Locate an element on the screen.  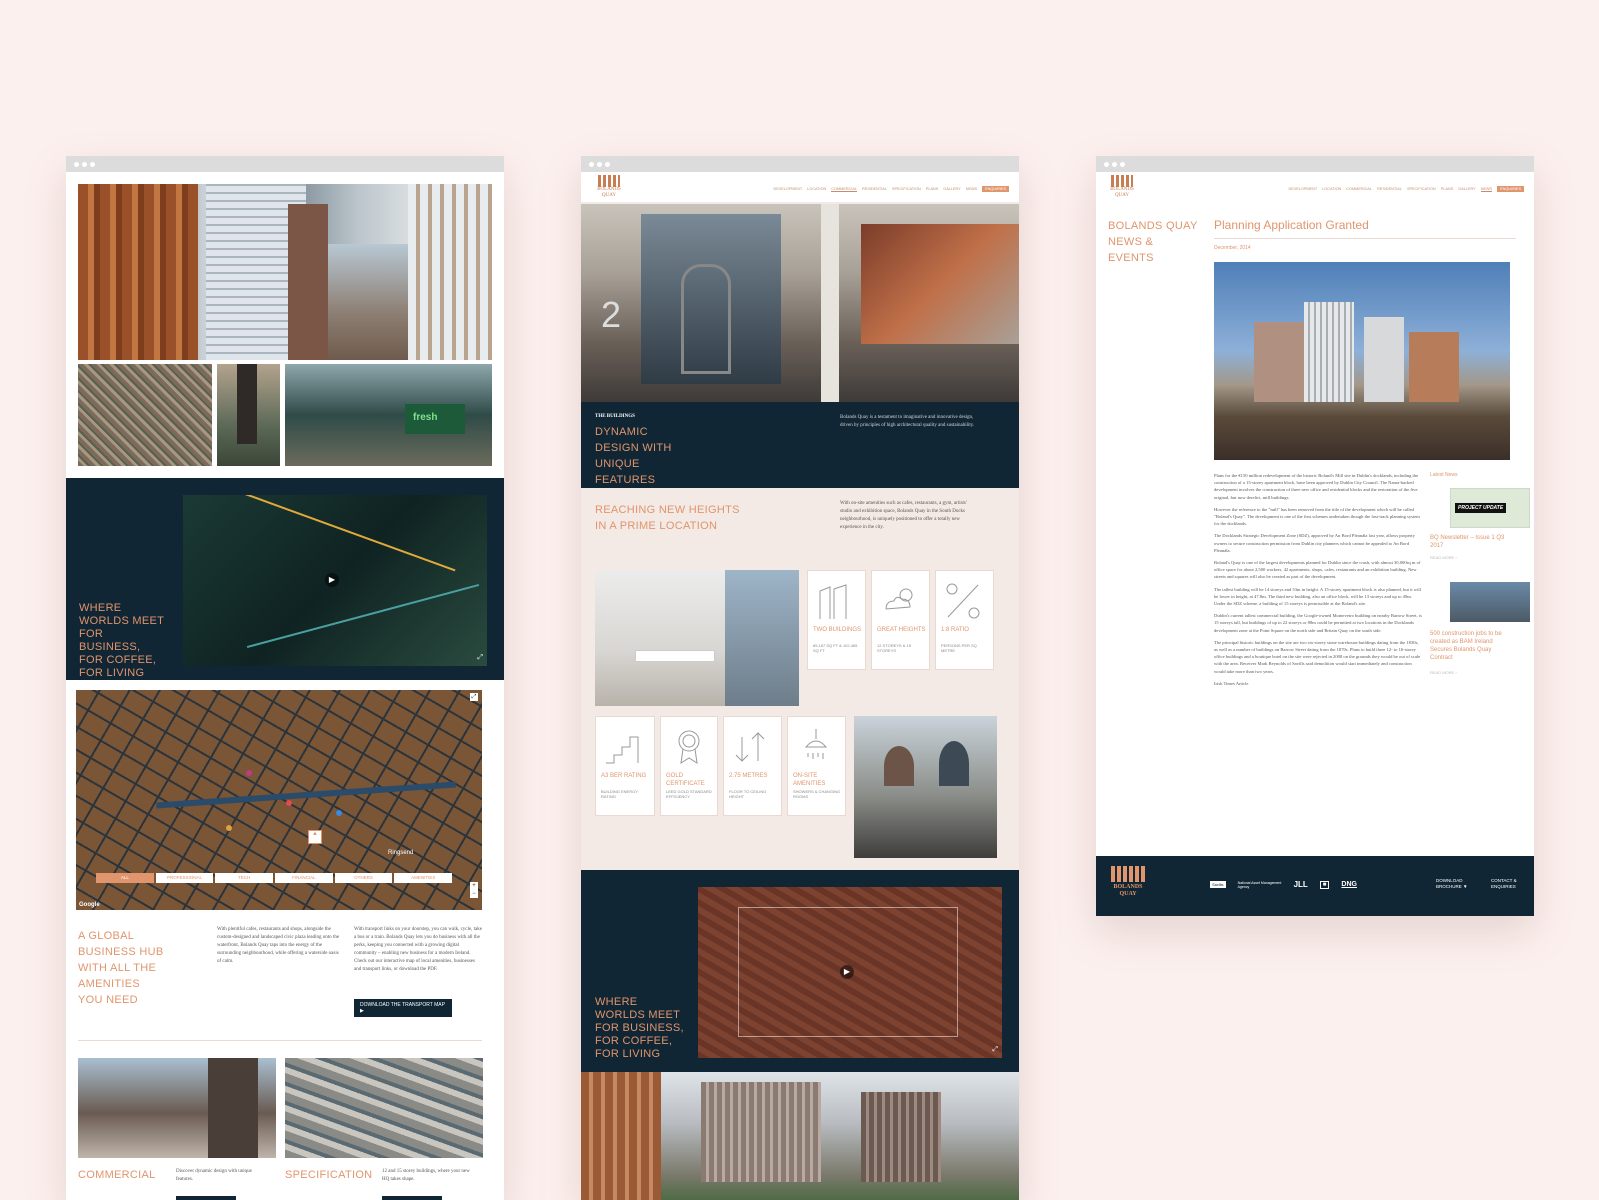
feature-sub: LEED GOLD STANDARD EFFICIENCY is located at coordinates (689, 794).